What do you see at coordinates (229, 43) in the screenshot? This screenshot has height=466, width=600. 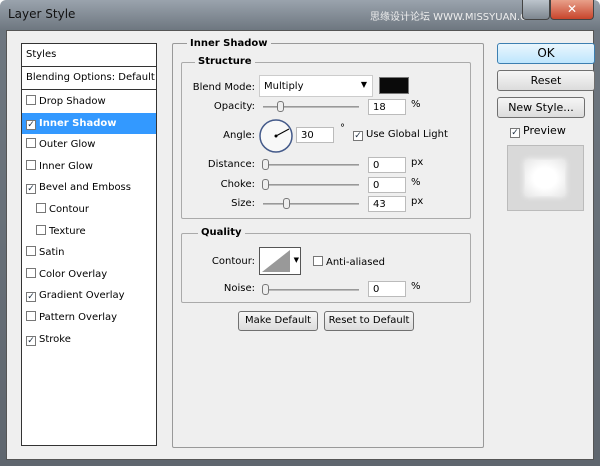 I see `inner-shadow-title: Inner Shadow` at bounding box center [229, 43].